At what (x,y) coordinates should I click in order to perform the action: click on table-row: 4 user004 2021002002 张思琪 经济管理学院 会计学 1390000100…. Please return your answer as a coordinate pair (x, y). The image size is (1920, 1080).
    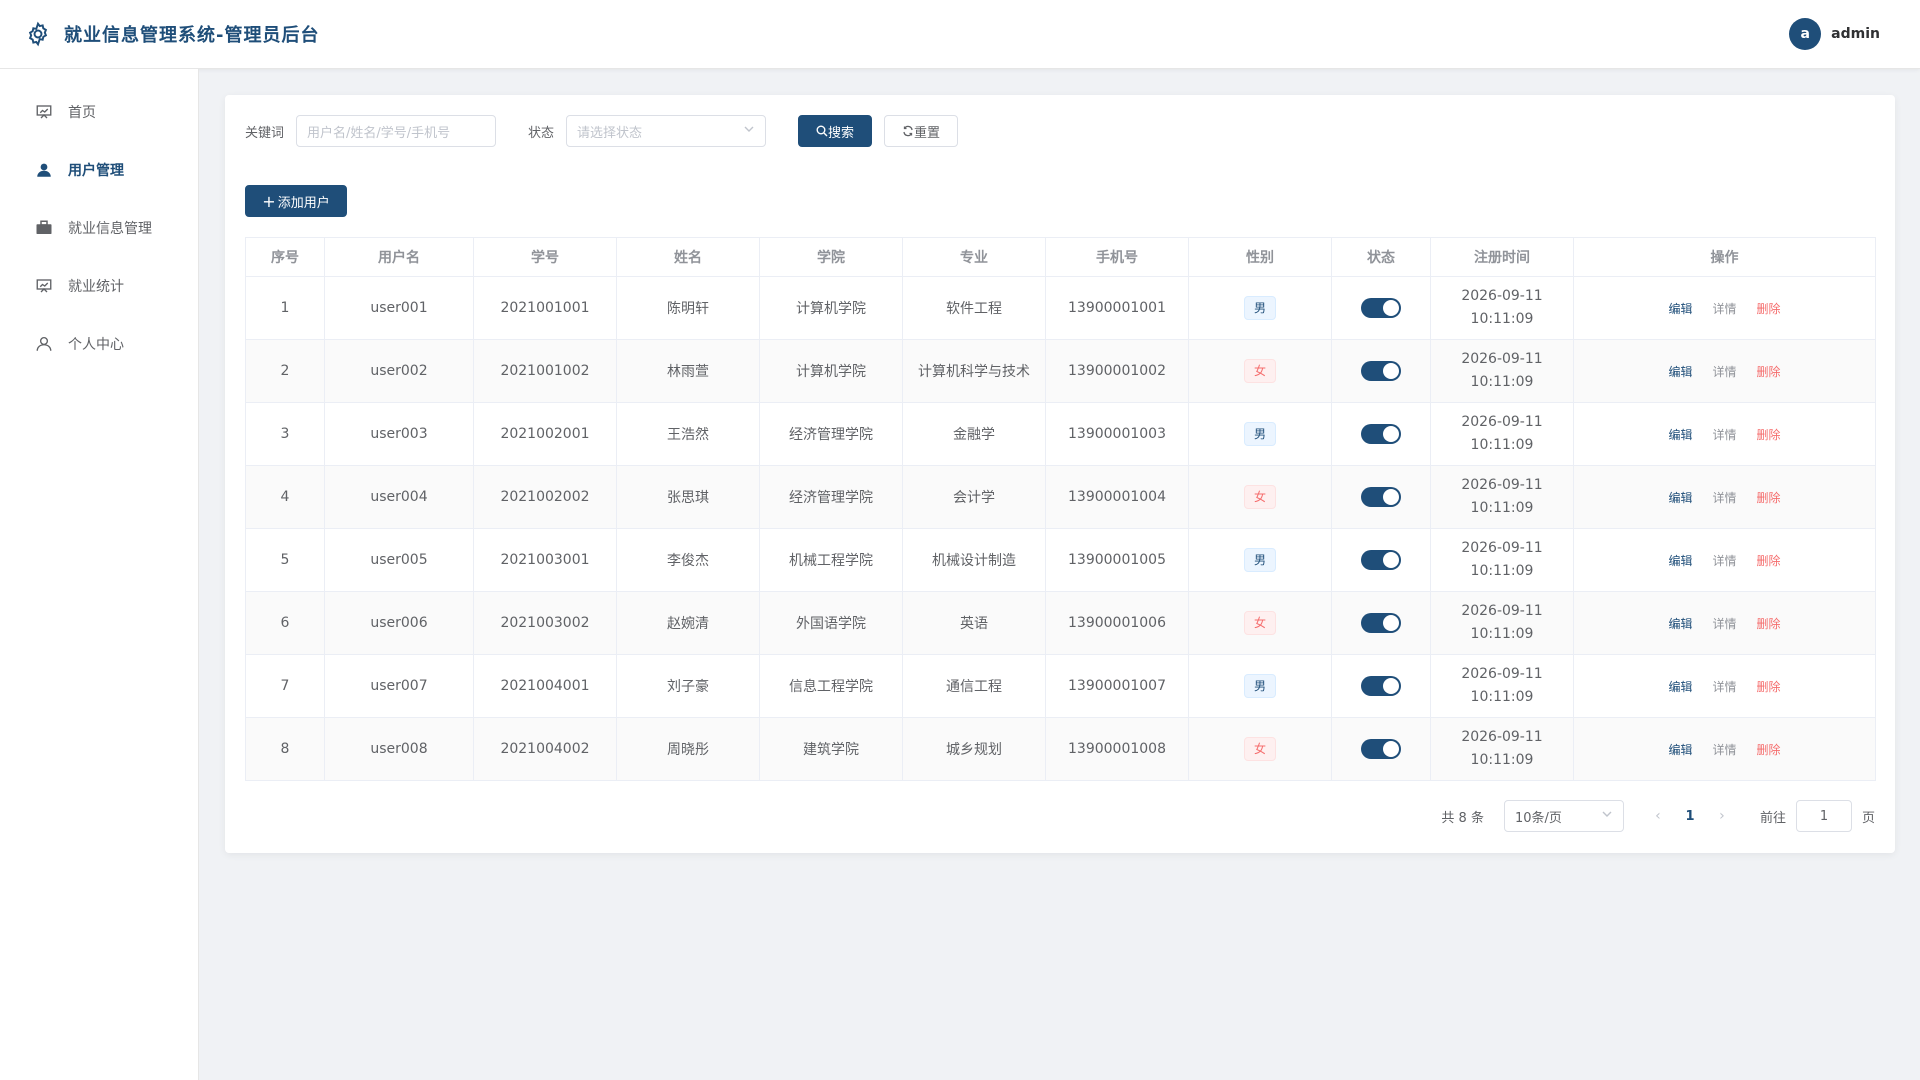
    Looking at the image, I should click on (1060, 497).